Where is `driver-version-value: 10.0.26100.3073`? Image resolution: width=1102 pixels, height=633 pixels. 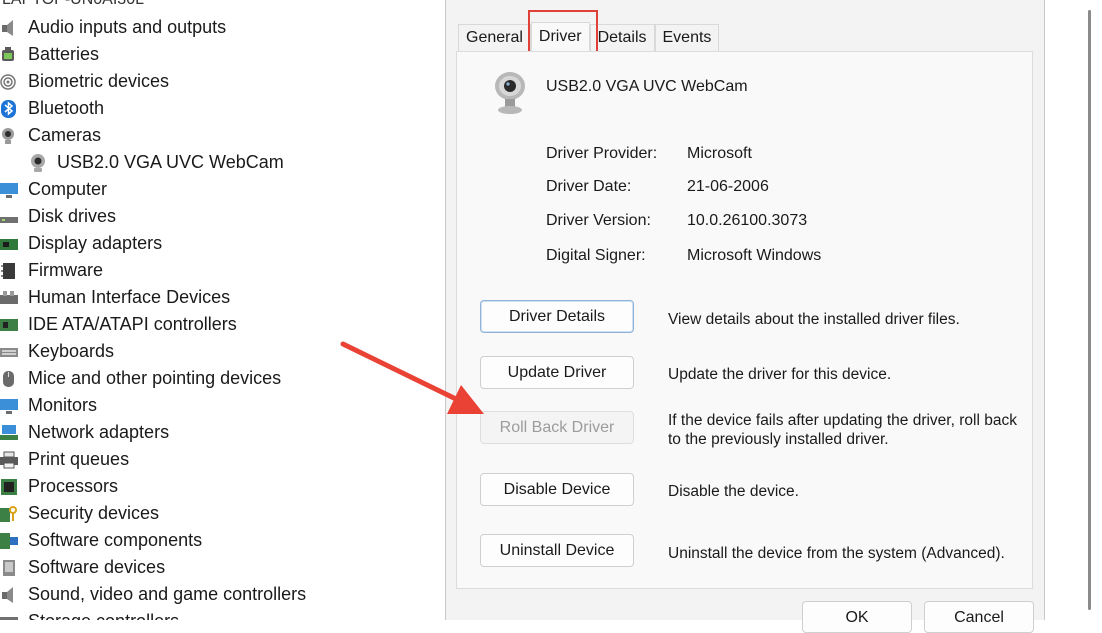
driver-version-value: 10.0.26100.3073 is located at coordinates (747, 220).